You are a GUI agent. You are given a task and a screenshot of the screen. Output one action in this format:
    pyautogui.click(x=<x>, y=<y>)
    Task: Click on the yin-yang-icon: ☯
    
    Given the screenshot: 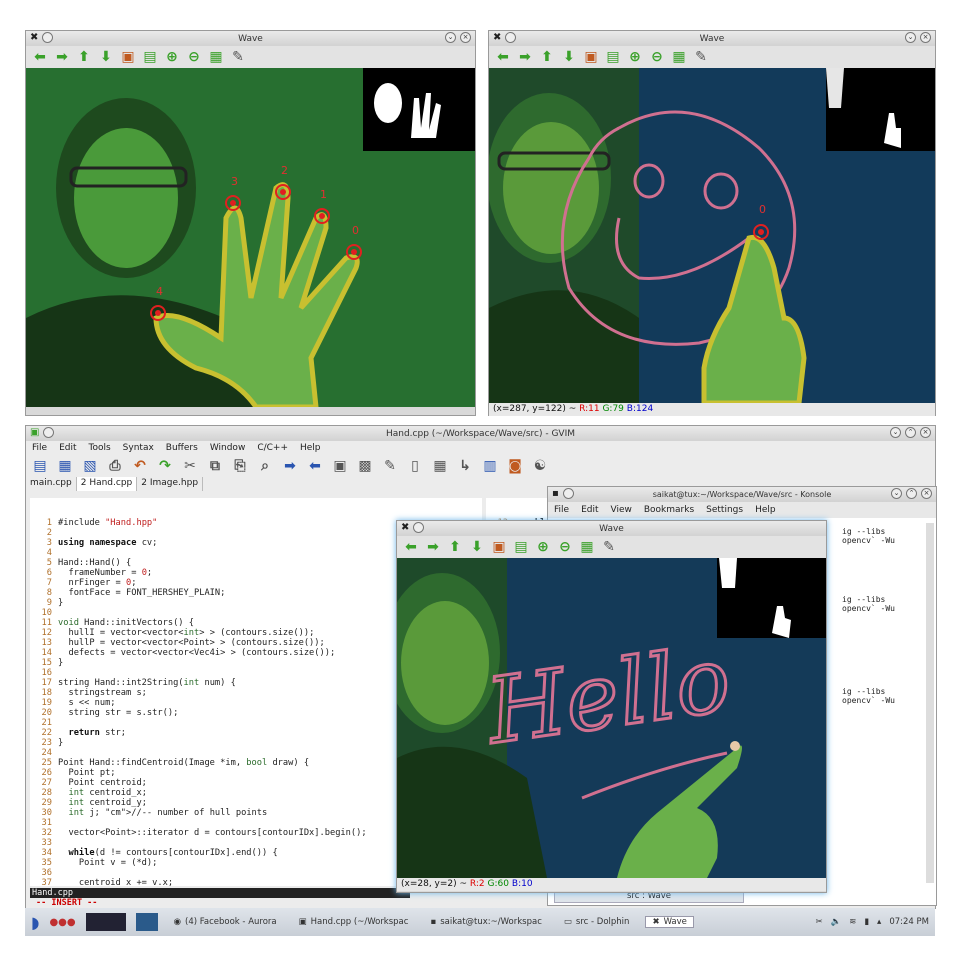 What is the action you would take?
    pyautogui.click(x=540, y=466)
    